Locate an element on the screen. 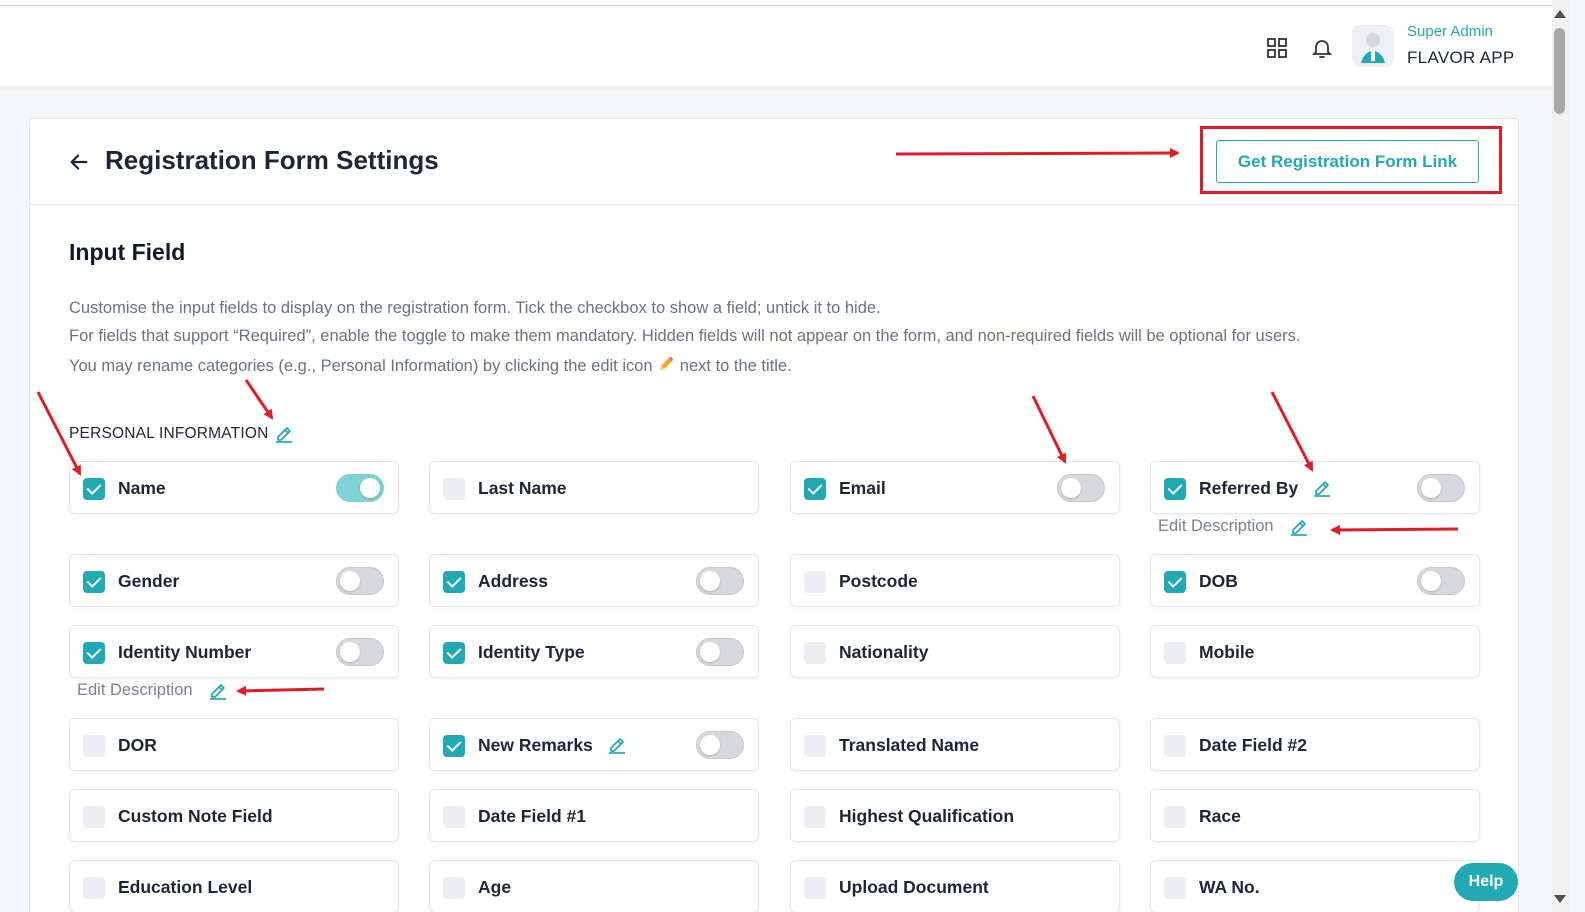  annotation-highlight-box is located at coordinates (1351, 160).